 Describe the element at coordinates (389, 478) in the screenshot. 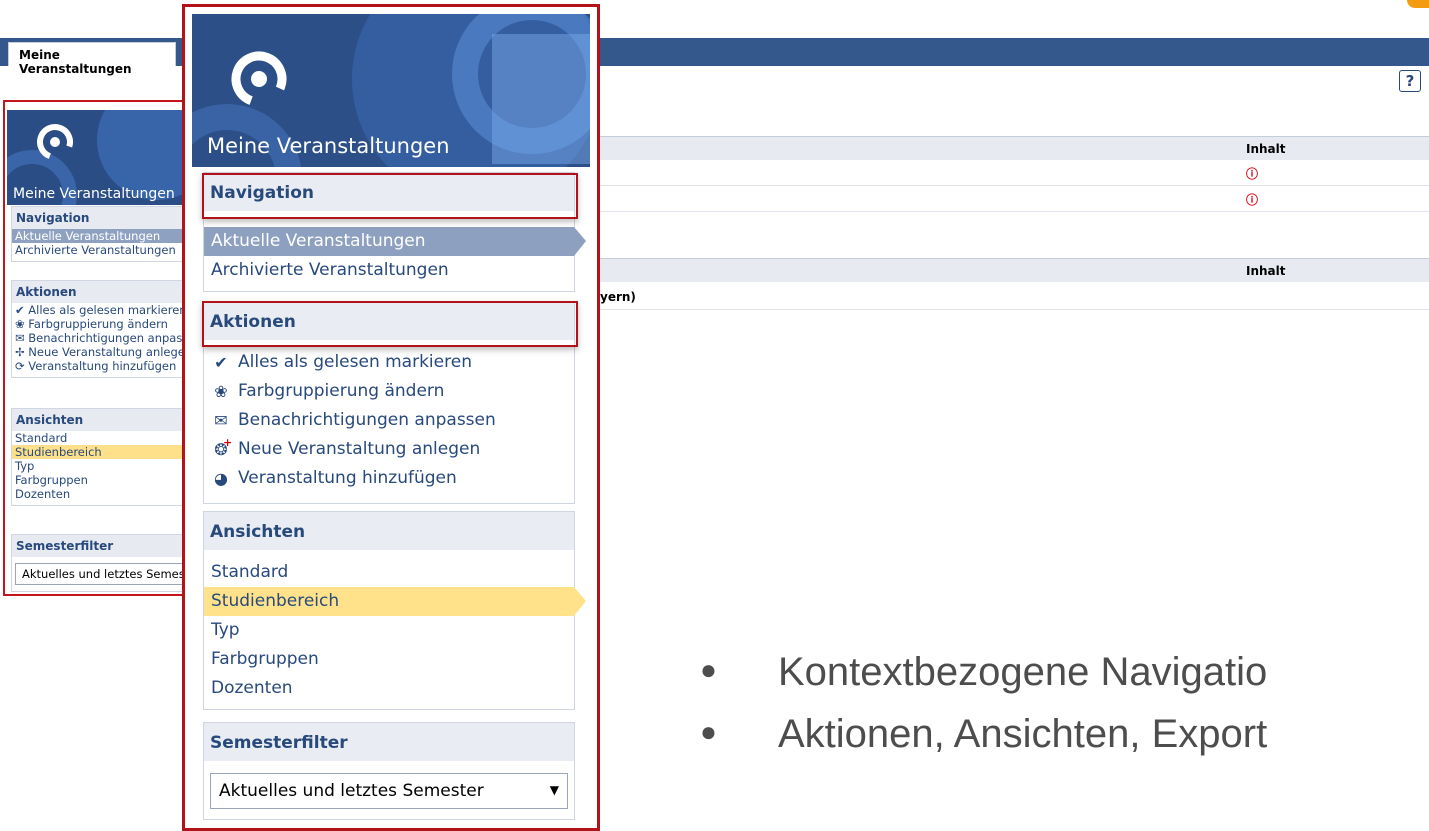

I see `action-add-course: ◕ Veranstaltung hinzufügen` at that location.